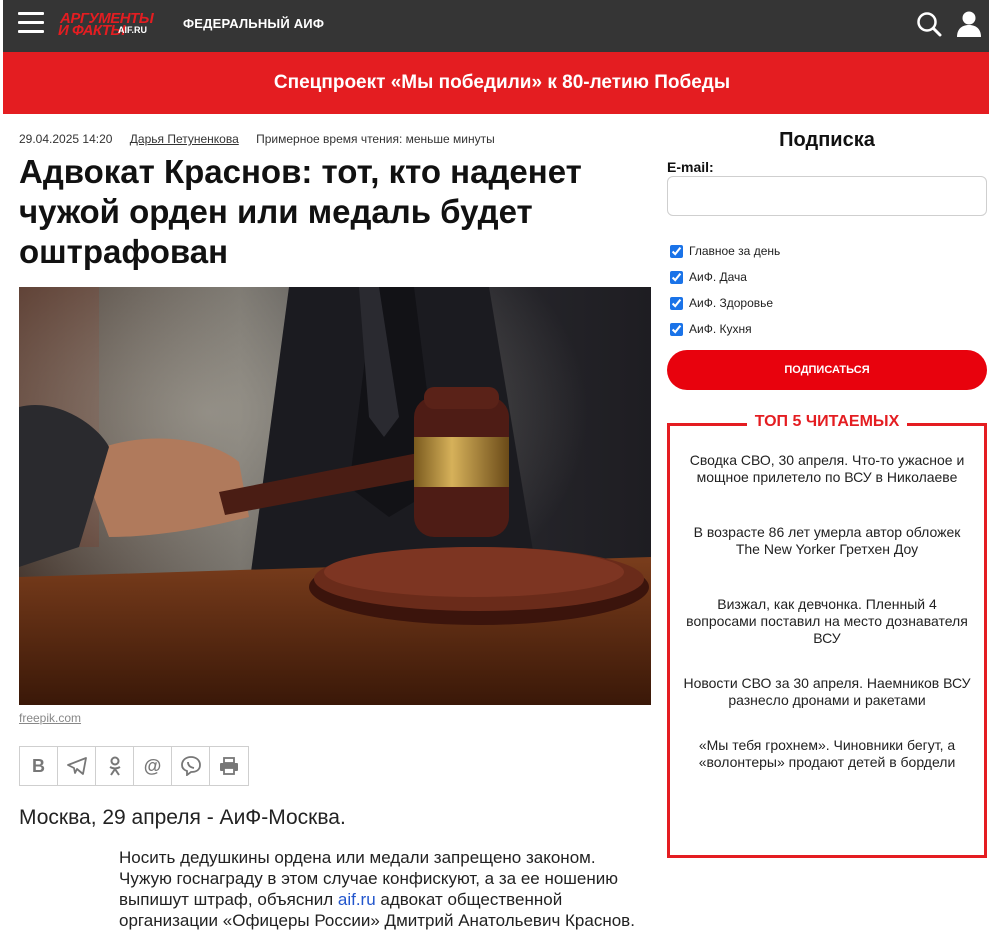 This screenshot has height=935, width=992. Describe the element at coordinates (676, 303) in the screenshot. I see `option-health-checkbox` at that location.